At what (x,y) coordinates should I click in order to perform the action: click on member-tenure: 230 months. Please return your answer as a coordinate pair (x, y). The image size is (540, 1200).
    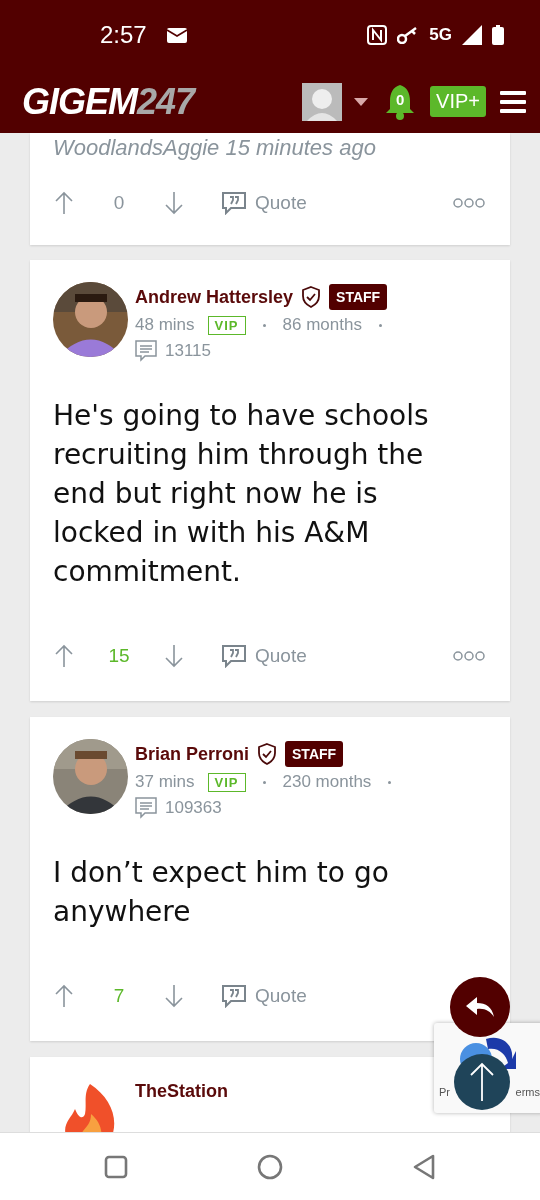
    Looking at the image, I should click on (327, 782).